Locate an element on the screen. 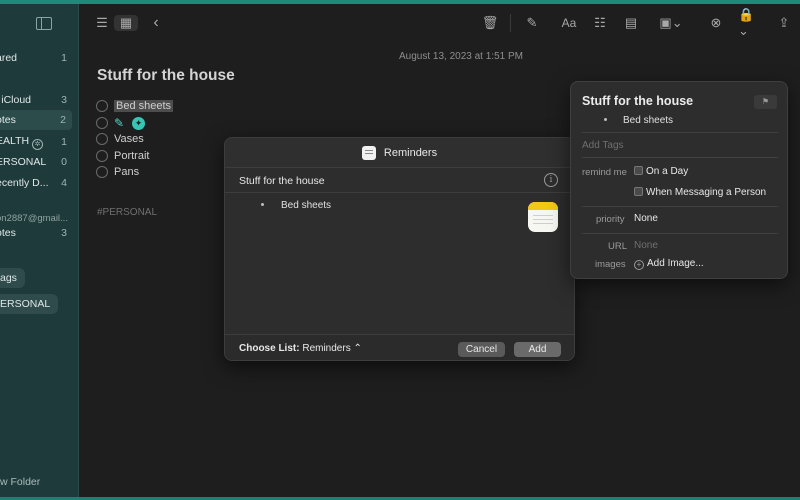 This screenshot has width=800, height=500. reminder-note-item: Bed sheets is located at coordinates (296, 205).